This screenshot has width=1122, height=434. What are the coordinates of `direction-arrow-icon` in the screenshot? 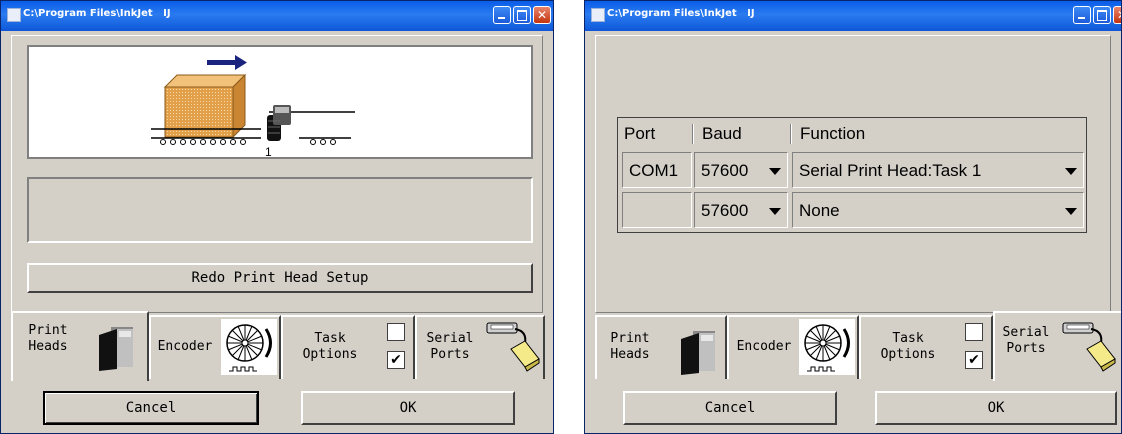 It's located at (227, 62).